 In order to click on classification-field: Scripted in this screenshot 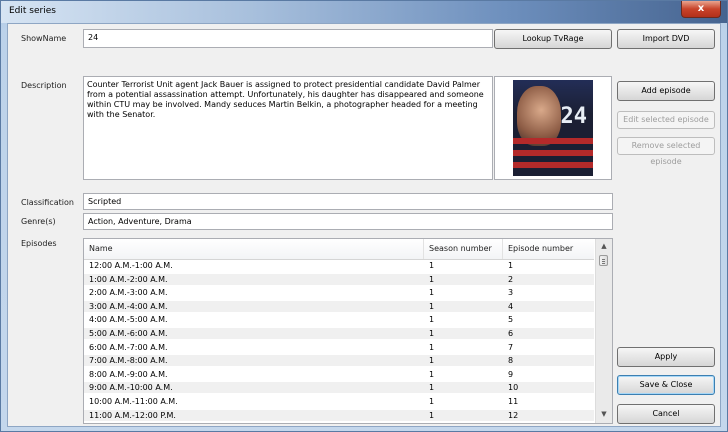, I will do `click(348, 201)`.